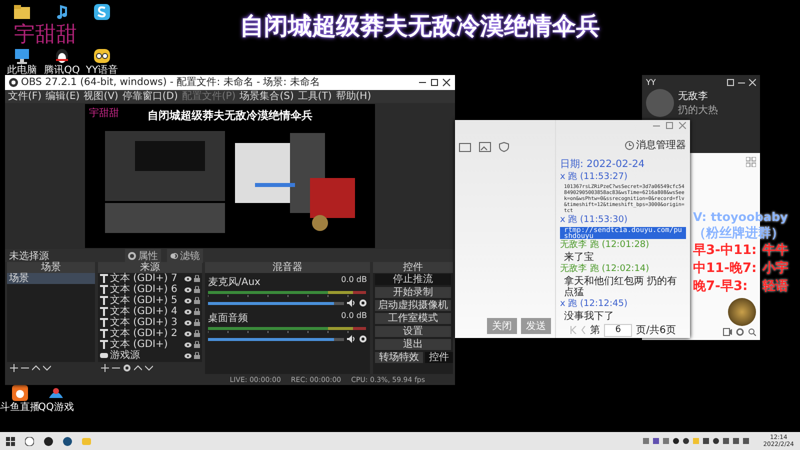 This screenshot has height=450, width=800. Describe the element at coordinates (150, 267) in the screenshot. I see `panel-header: 来源` at that location.